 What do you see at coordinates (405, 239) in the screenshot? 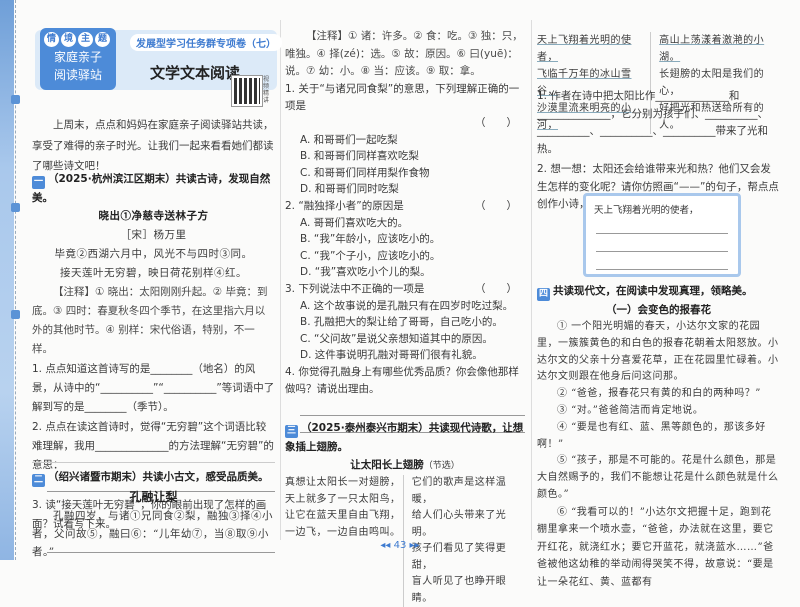
I see `option: B. “我”年龄小，应该吃小的。` at bounding box center [405, 239].